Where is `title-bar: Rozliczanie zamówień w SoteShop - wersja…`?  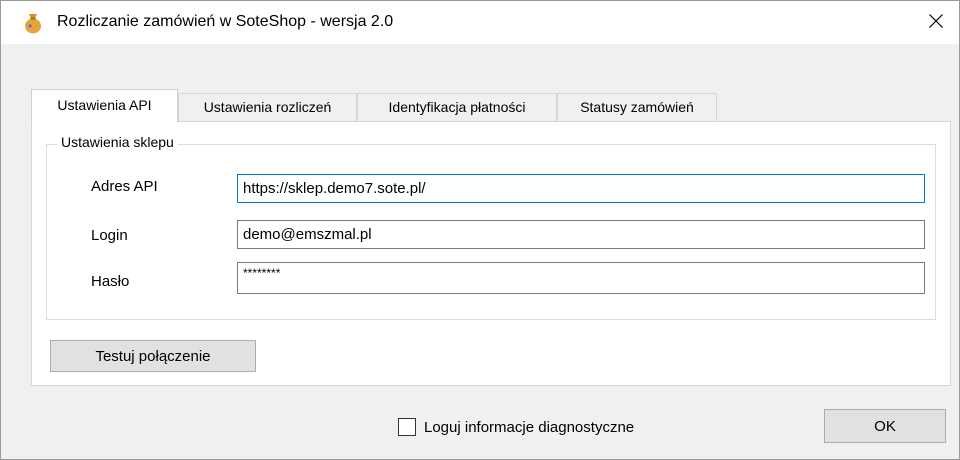
title-bar: Rozliczanie zamówień w SoteShop - wersja… is located at coordinates (480, 22).